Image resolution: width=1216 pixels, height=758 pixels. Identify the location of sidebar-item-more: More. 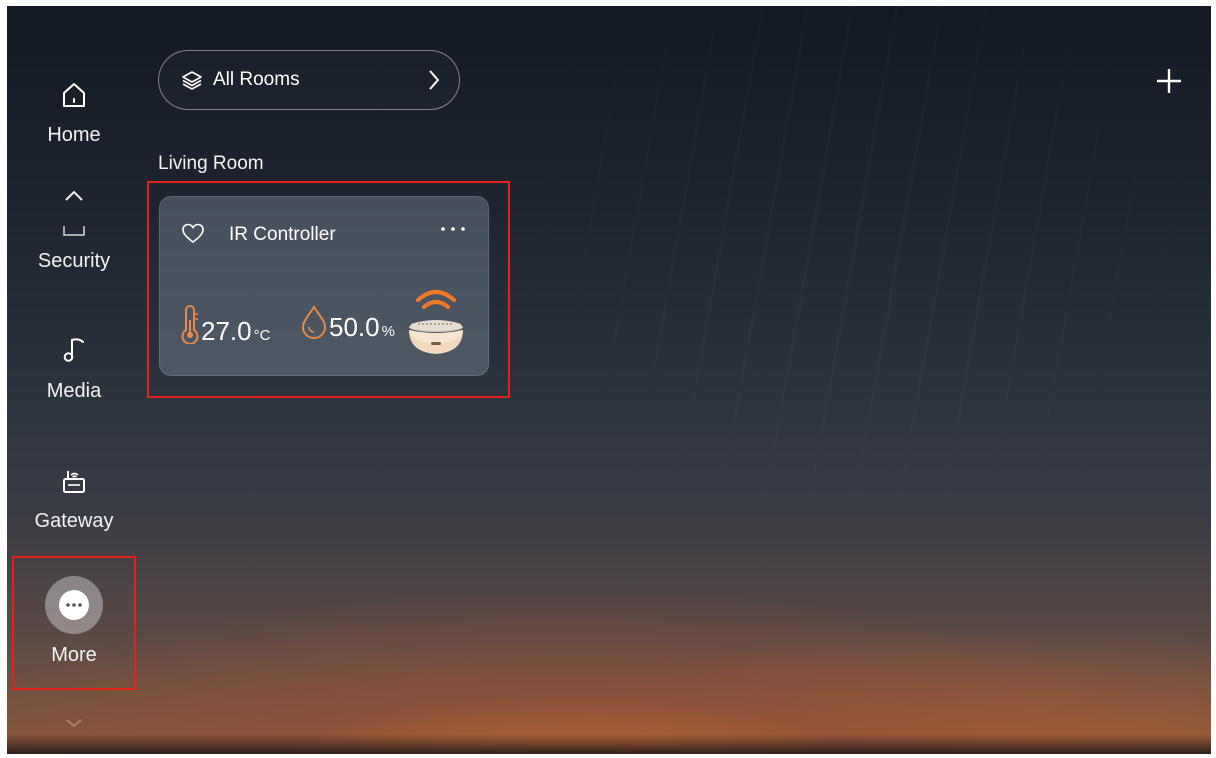
(74, 621).